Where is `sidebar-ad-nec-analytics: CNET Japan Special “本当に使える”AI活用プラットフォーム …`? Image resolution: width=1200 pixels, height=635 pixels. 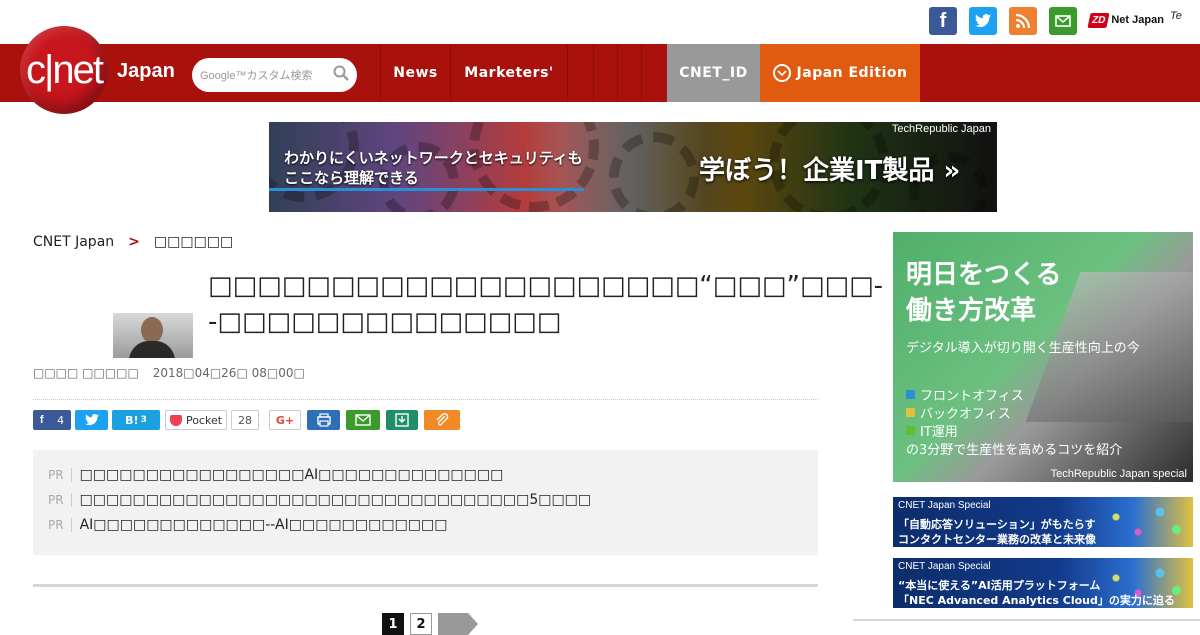 sidebar-ad-nec-analytics: CNET Japan Special “本当に使える”AI活用プラットフォーム … is located at coordinates (1043, 583).